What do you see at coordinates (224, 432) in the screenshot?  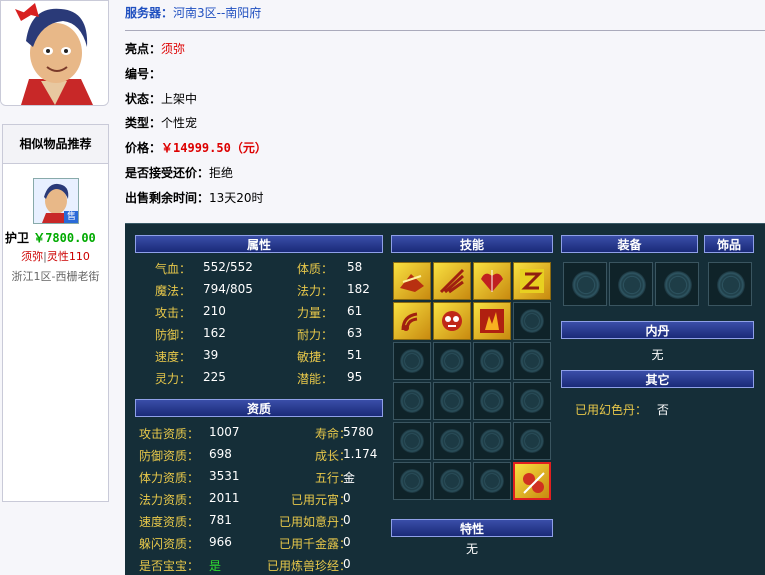 I see `aptitude-value: 1007` at bounding box center [224, 432].